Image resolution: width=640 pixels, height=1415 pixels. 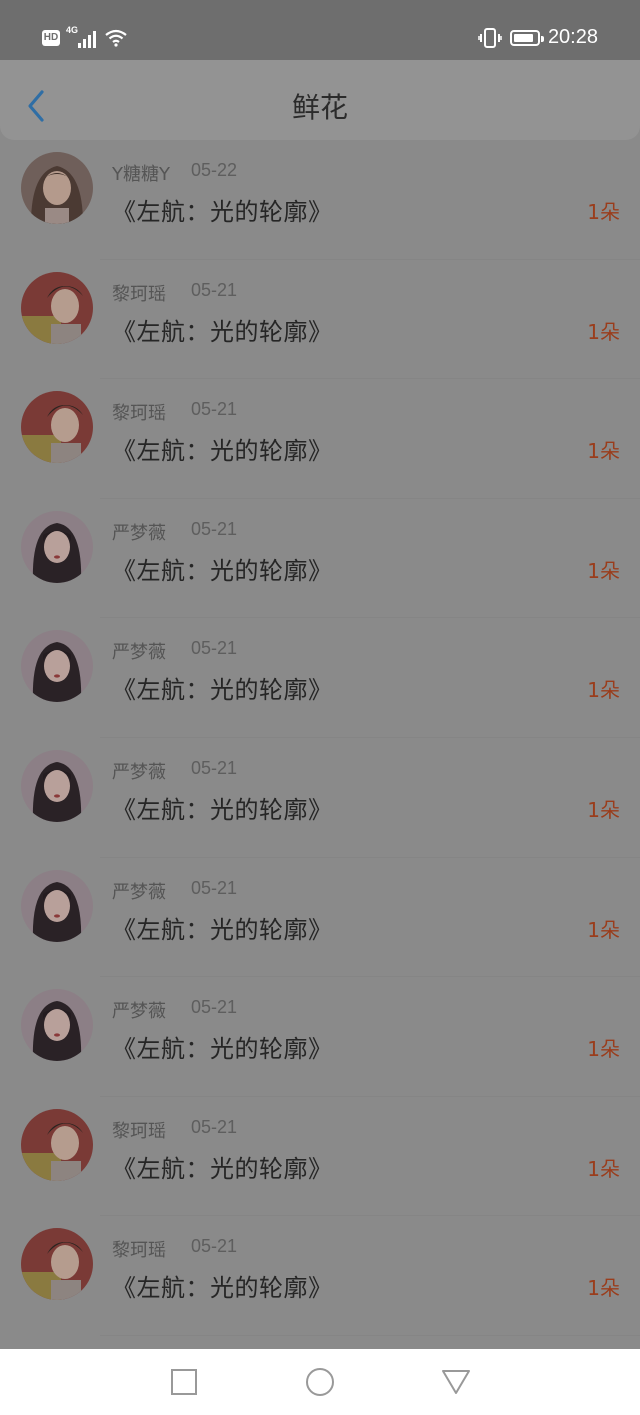 I want to click on divider, so click(x=370, y=1335).